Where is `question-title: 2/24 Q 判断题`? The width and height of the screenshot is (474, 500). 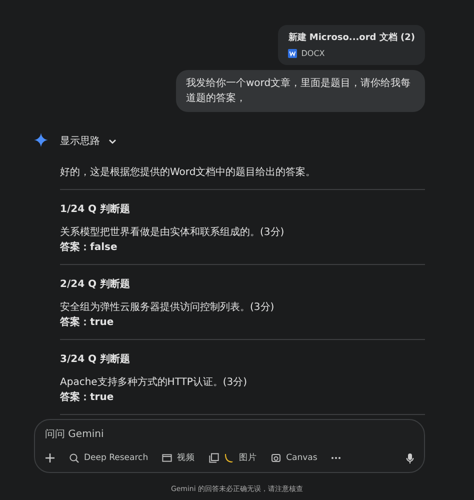 question-title: 2/24 Q 判断题 is located at coordinates (95, 284).